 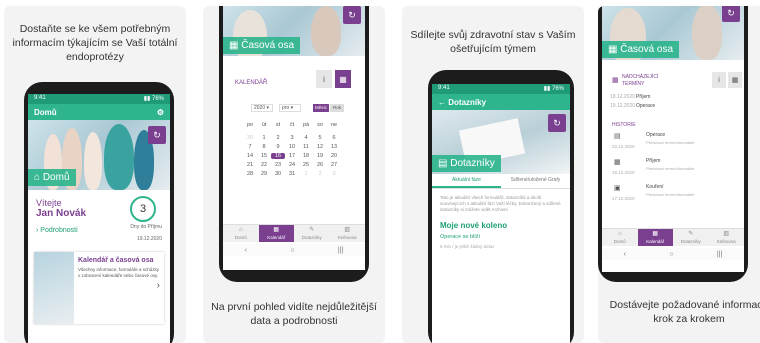 I want to click on calendar-day: 22, so click(x=264, y=165).